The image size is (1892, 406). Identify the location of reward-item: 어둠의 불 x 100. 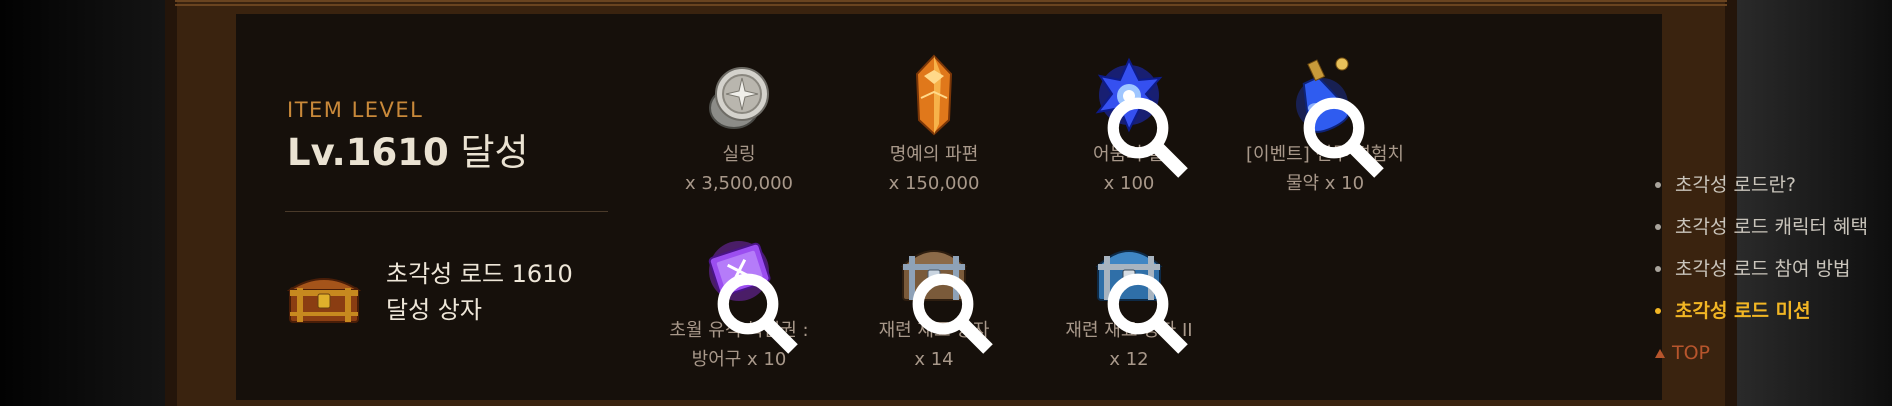
(1129, 124).